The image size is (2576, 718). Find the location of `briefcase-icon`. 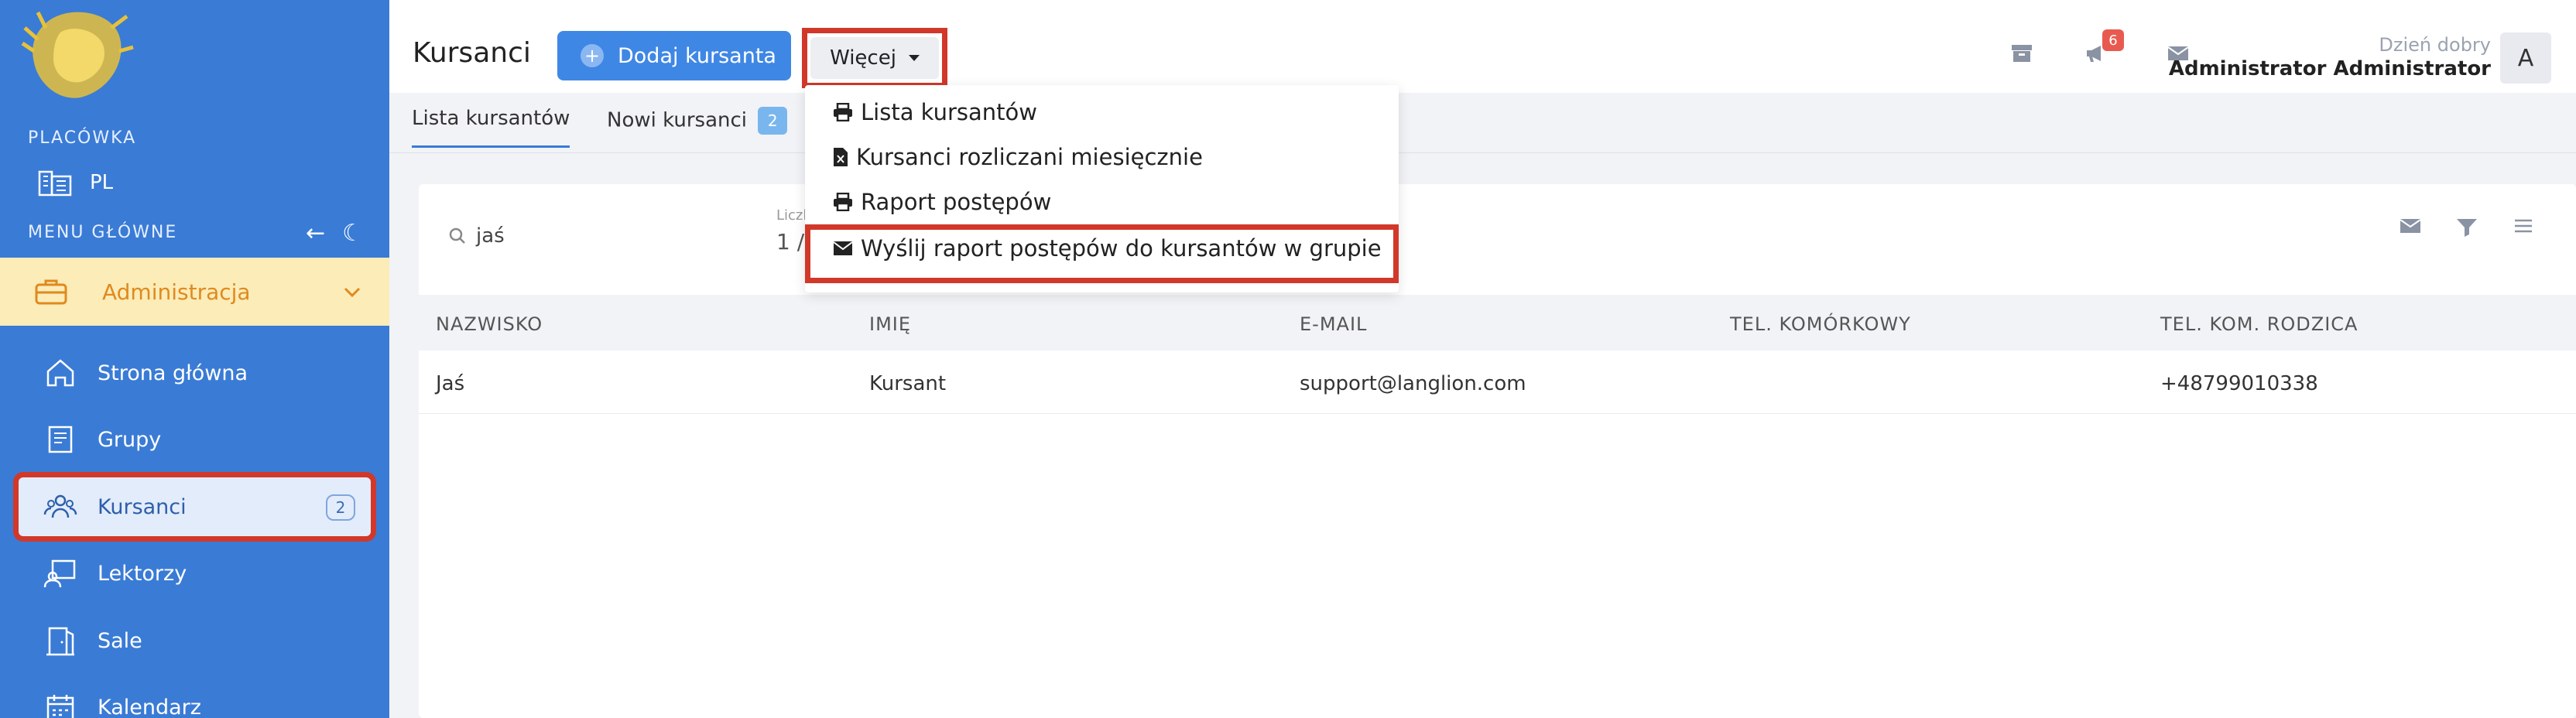

briefcase-icon is located at coordinates (51, 292).